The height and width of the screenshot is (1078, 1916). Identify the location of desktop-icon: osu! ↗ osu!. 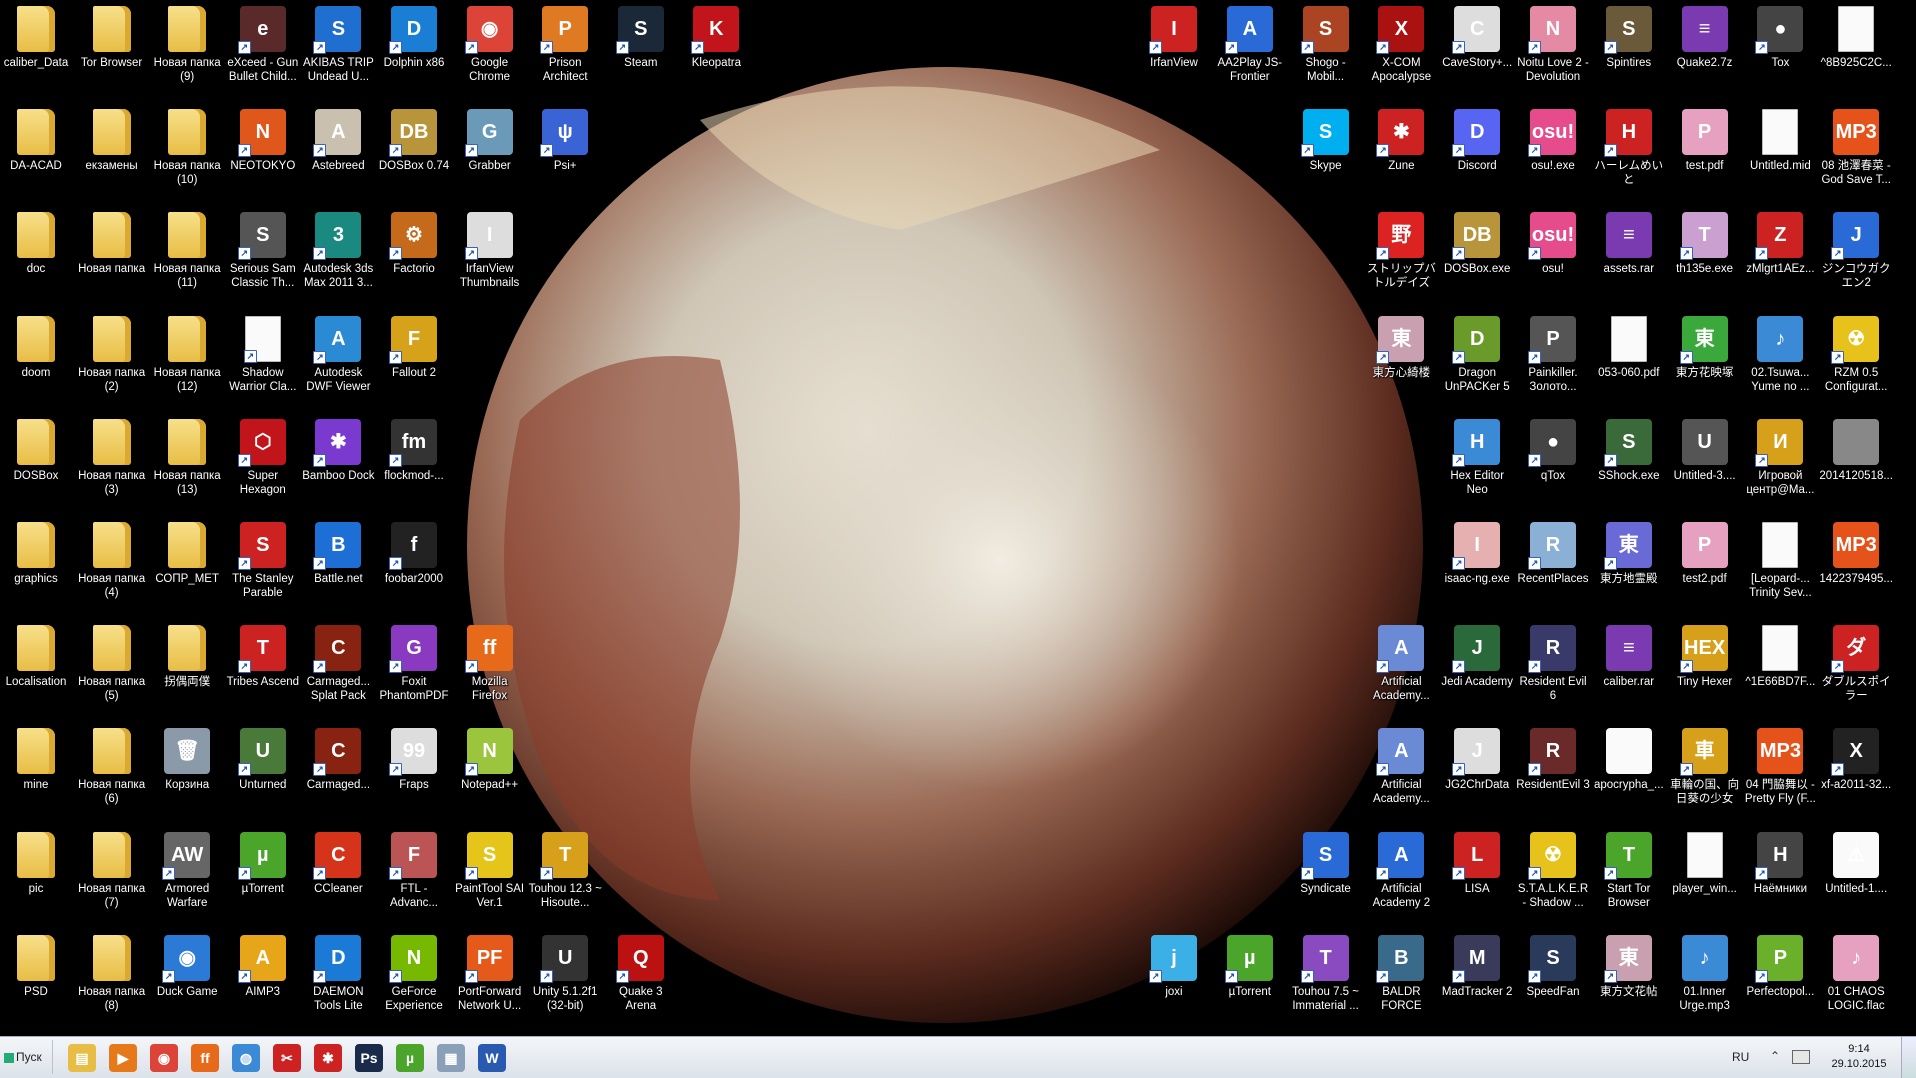
(1553, 258).